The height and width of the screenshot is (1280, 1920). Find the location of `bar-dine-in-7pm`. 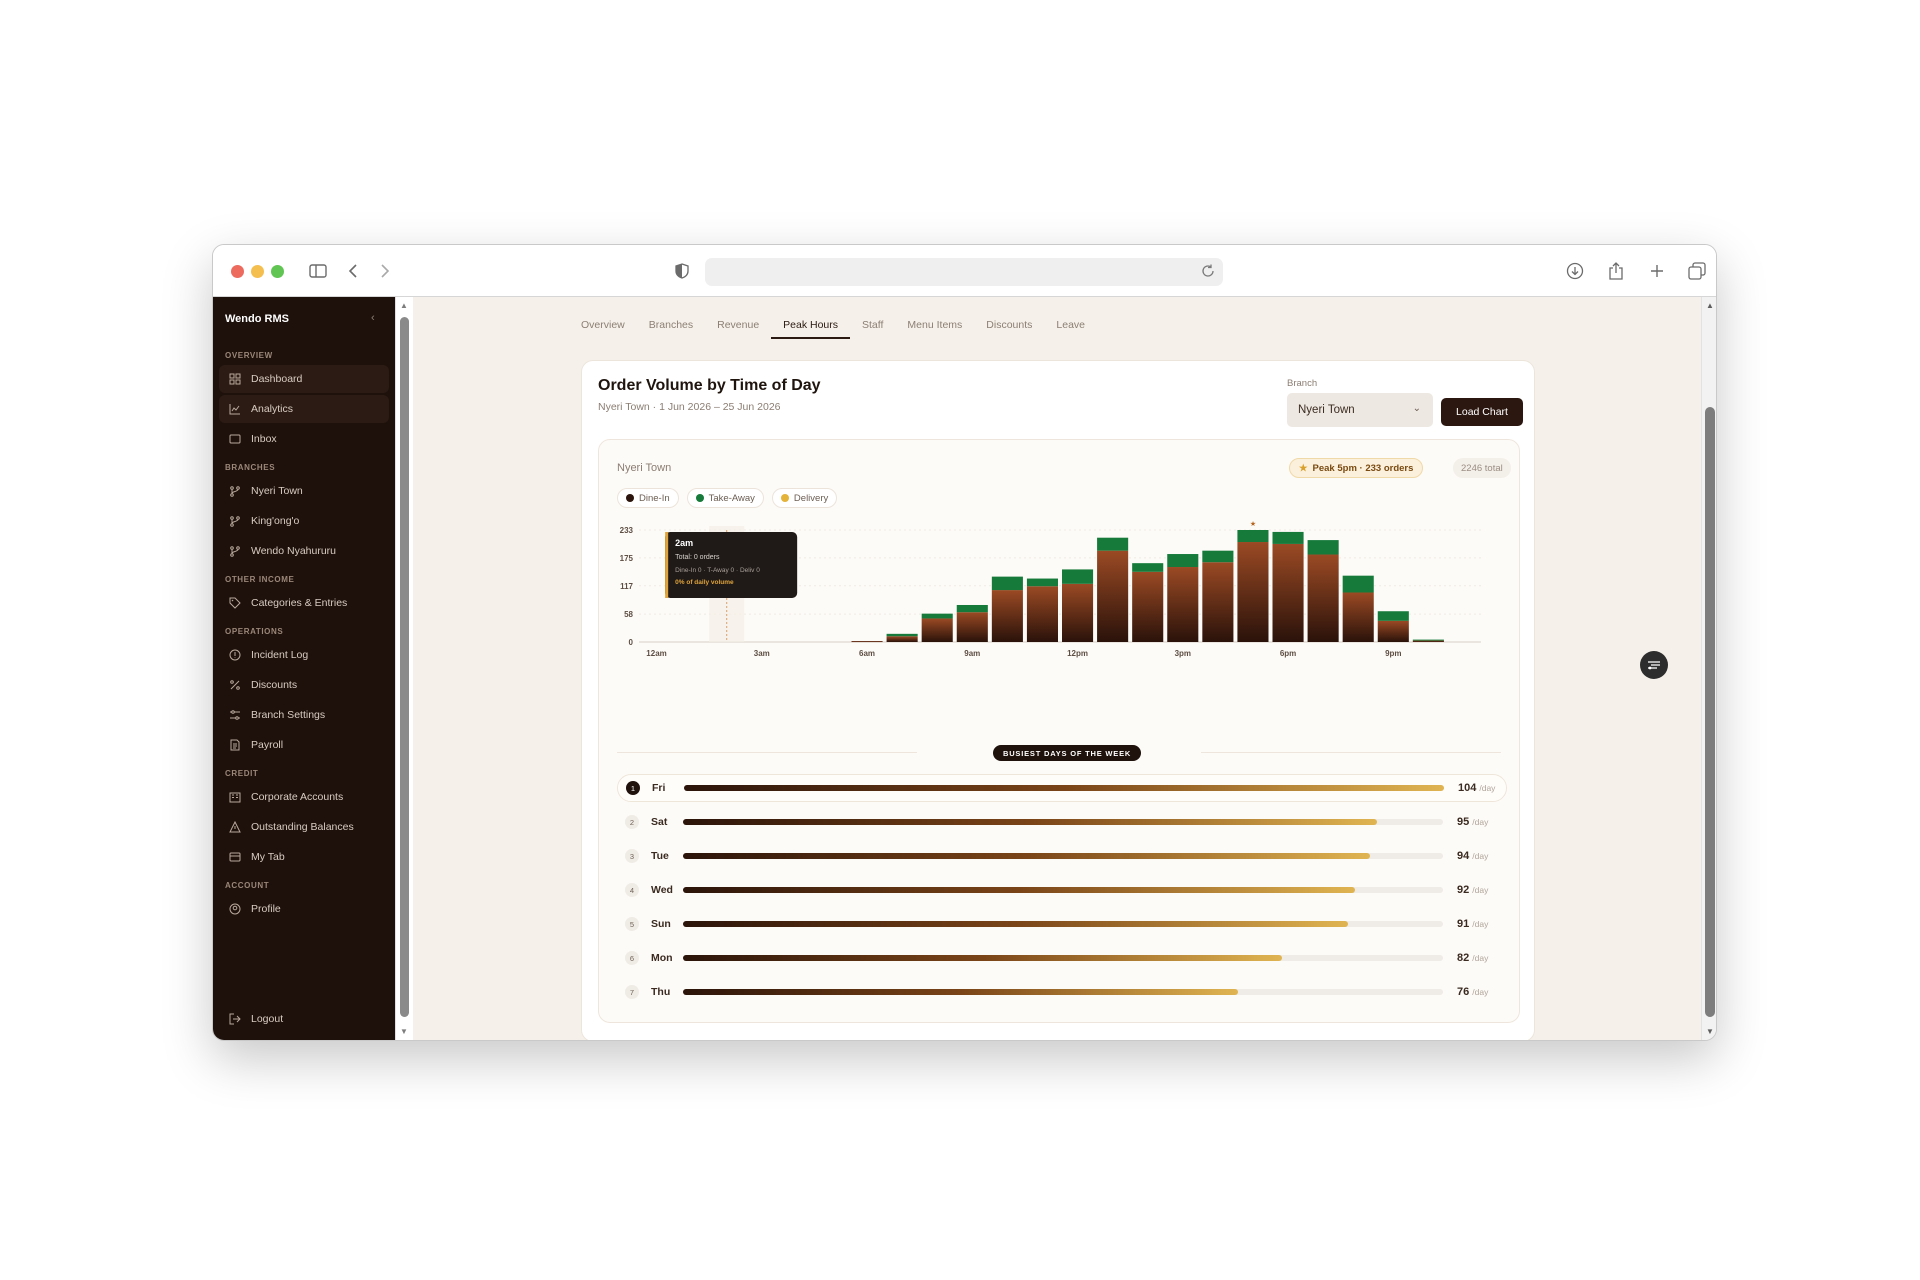

bar-dine-in-7pm is located at coordinates (1323, 598).